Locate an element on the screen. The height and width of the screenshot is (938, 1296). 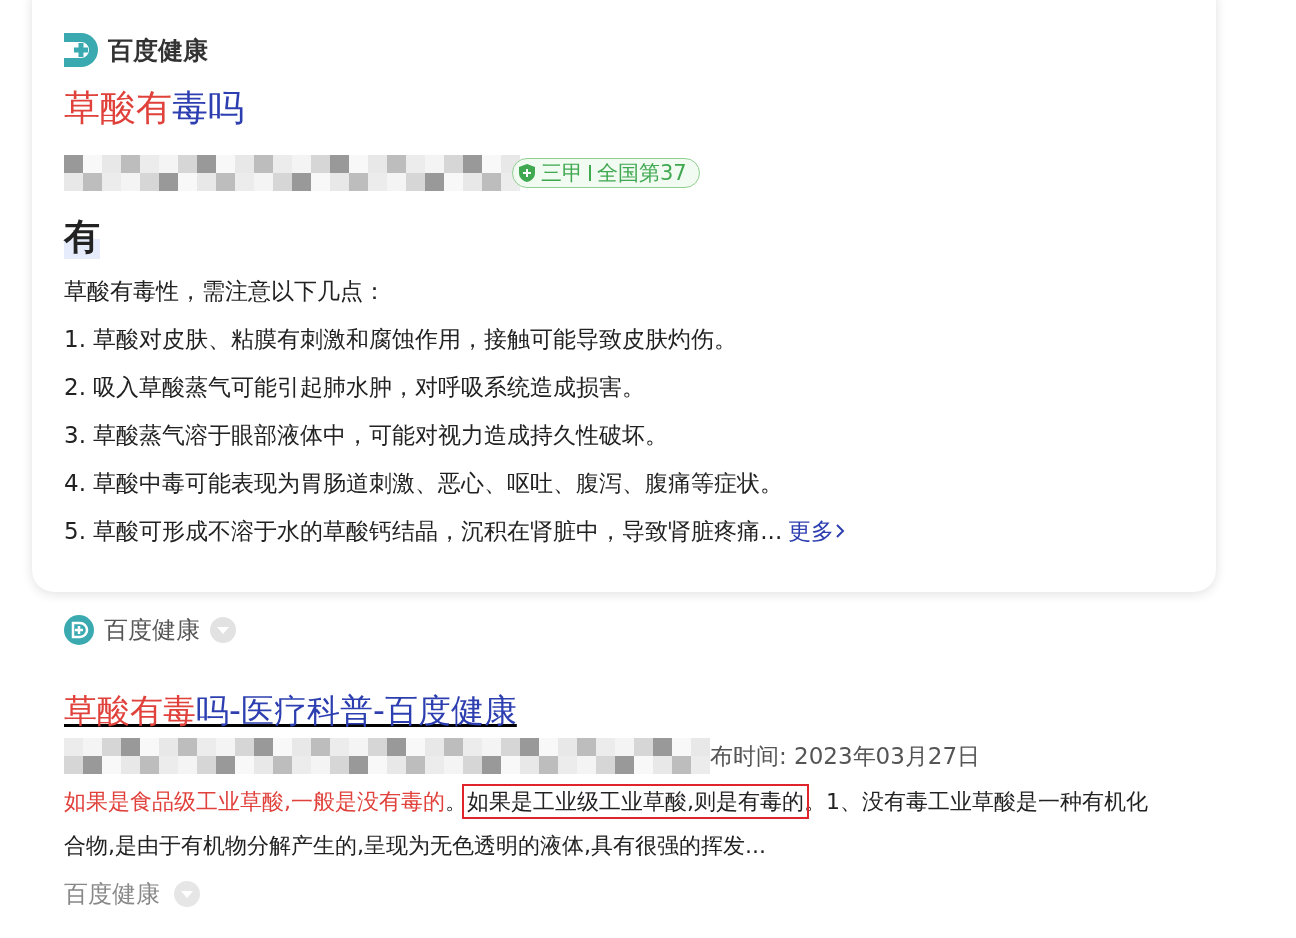
list-item: 1. 草酸对皮肤、粘膜有刺激和腐蚀作用，接触可能导致皮肤灼伤。 is located at coordinates (401, 339).